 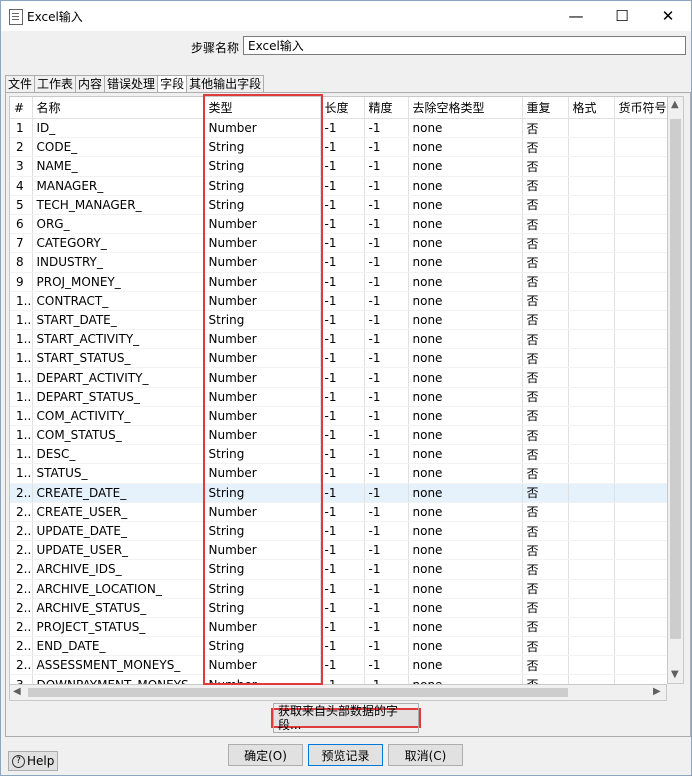 I want to click on row-index: 7, so click(x=21, y=243).